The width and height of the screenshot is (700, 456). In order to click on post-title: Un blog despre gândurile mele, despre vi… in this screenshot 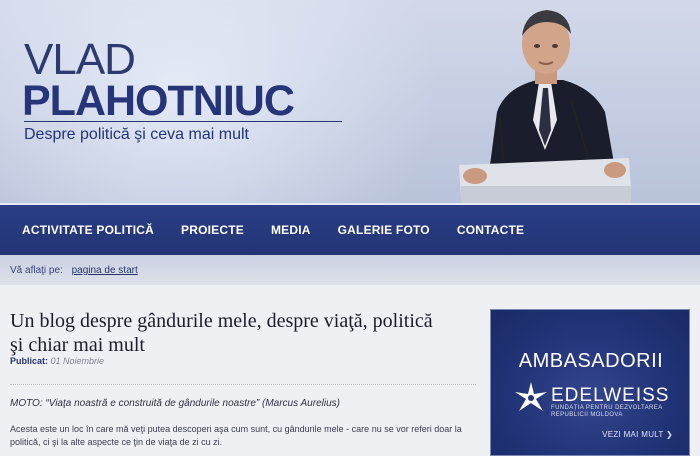, I will do `click(230, 333)`.